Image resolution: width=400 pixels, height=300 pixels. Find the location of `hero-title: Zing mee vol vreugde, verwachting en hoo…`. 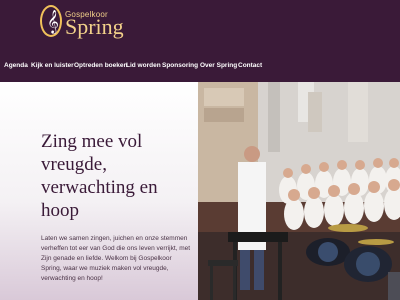

hero-title: Zing mee vol vreugde, verwachting en hoo… is located at coordinates (99, 176).